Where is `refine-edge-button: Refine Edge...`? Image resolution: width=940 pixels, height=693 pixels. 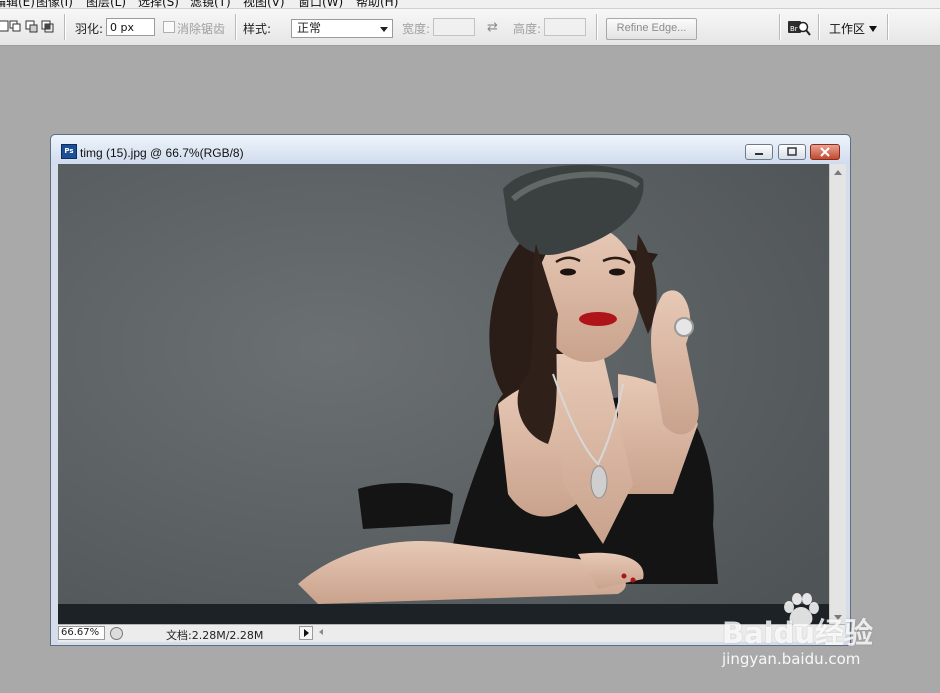
refine-edge-button: Refine Edge... is located at coordinates (651, 29).